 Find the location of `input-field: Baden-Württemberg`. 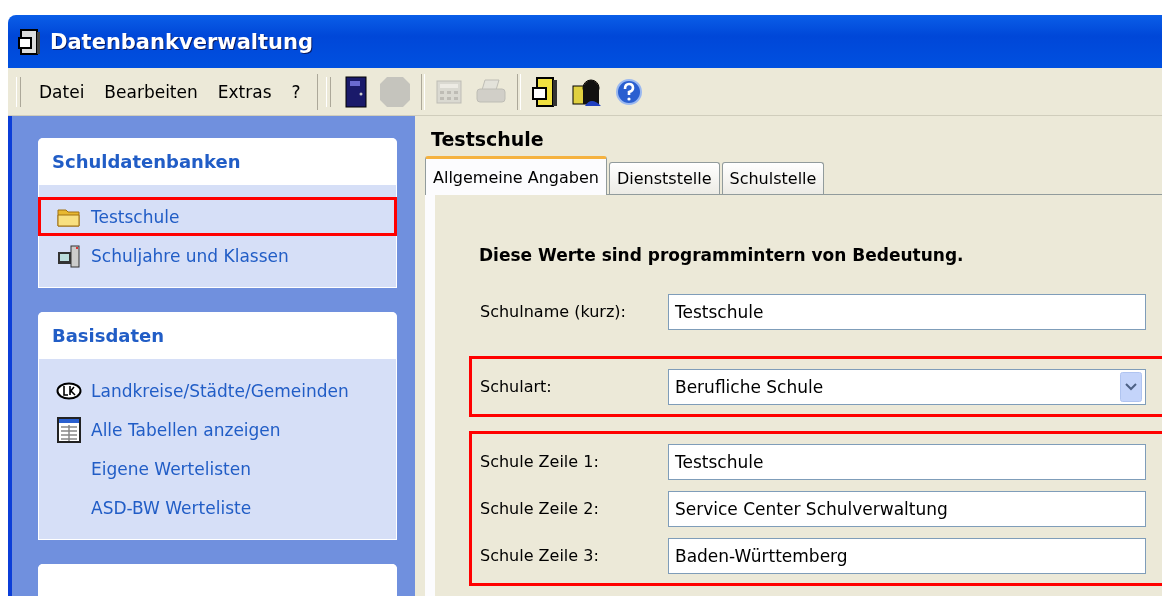

input-field: Baden-Württemberg is located at coordinates (907, 555).